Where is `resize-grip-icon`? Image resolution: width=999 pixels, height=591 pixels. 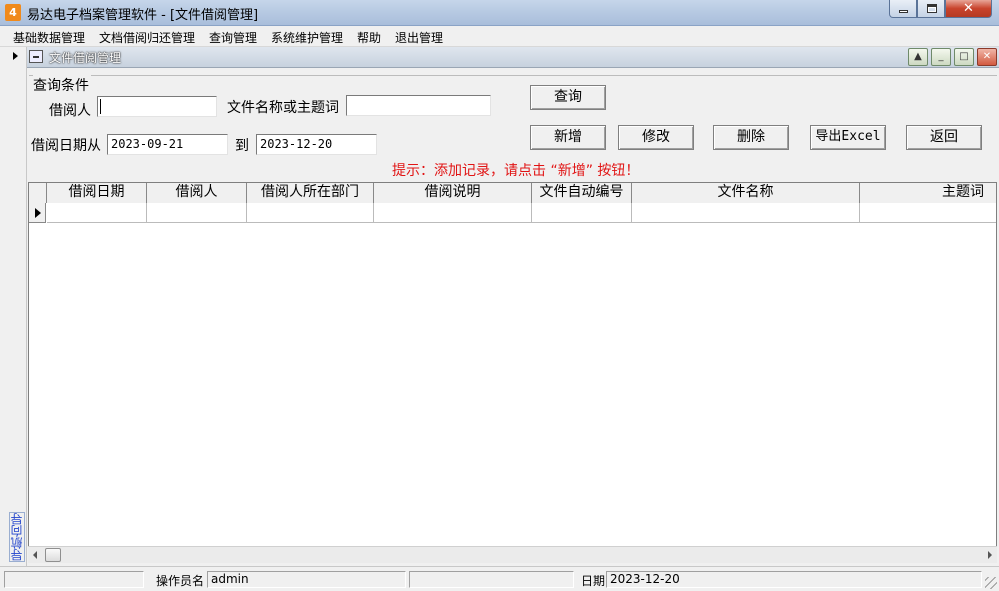 resize-grip-icon is located at coordinates (991, 583).